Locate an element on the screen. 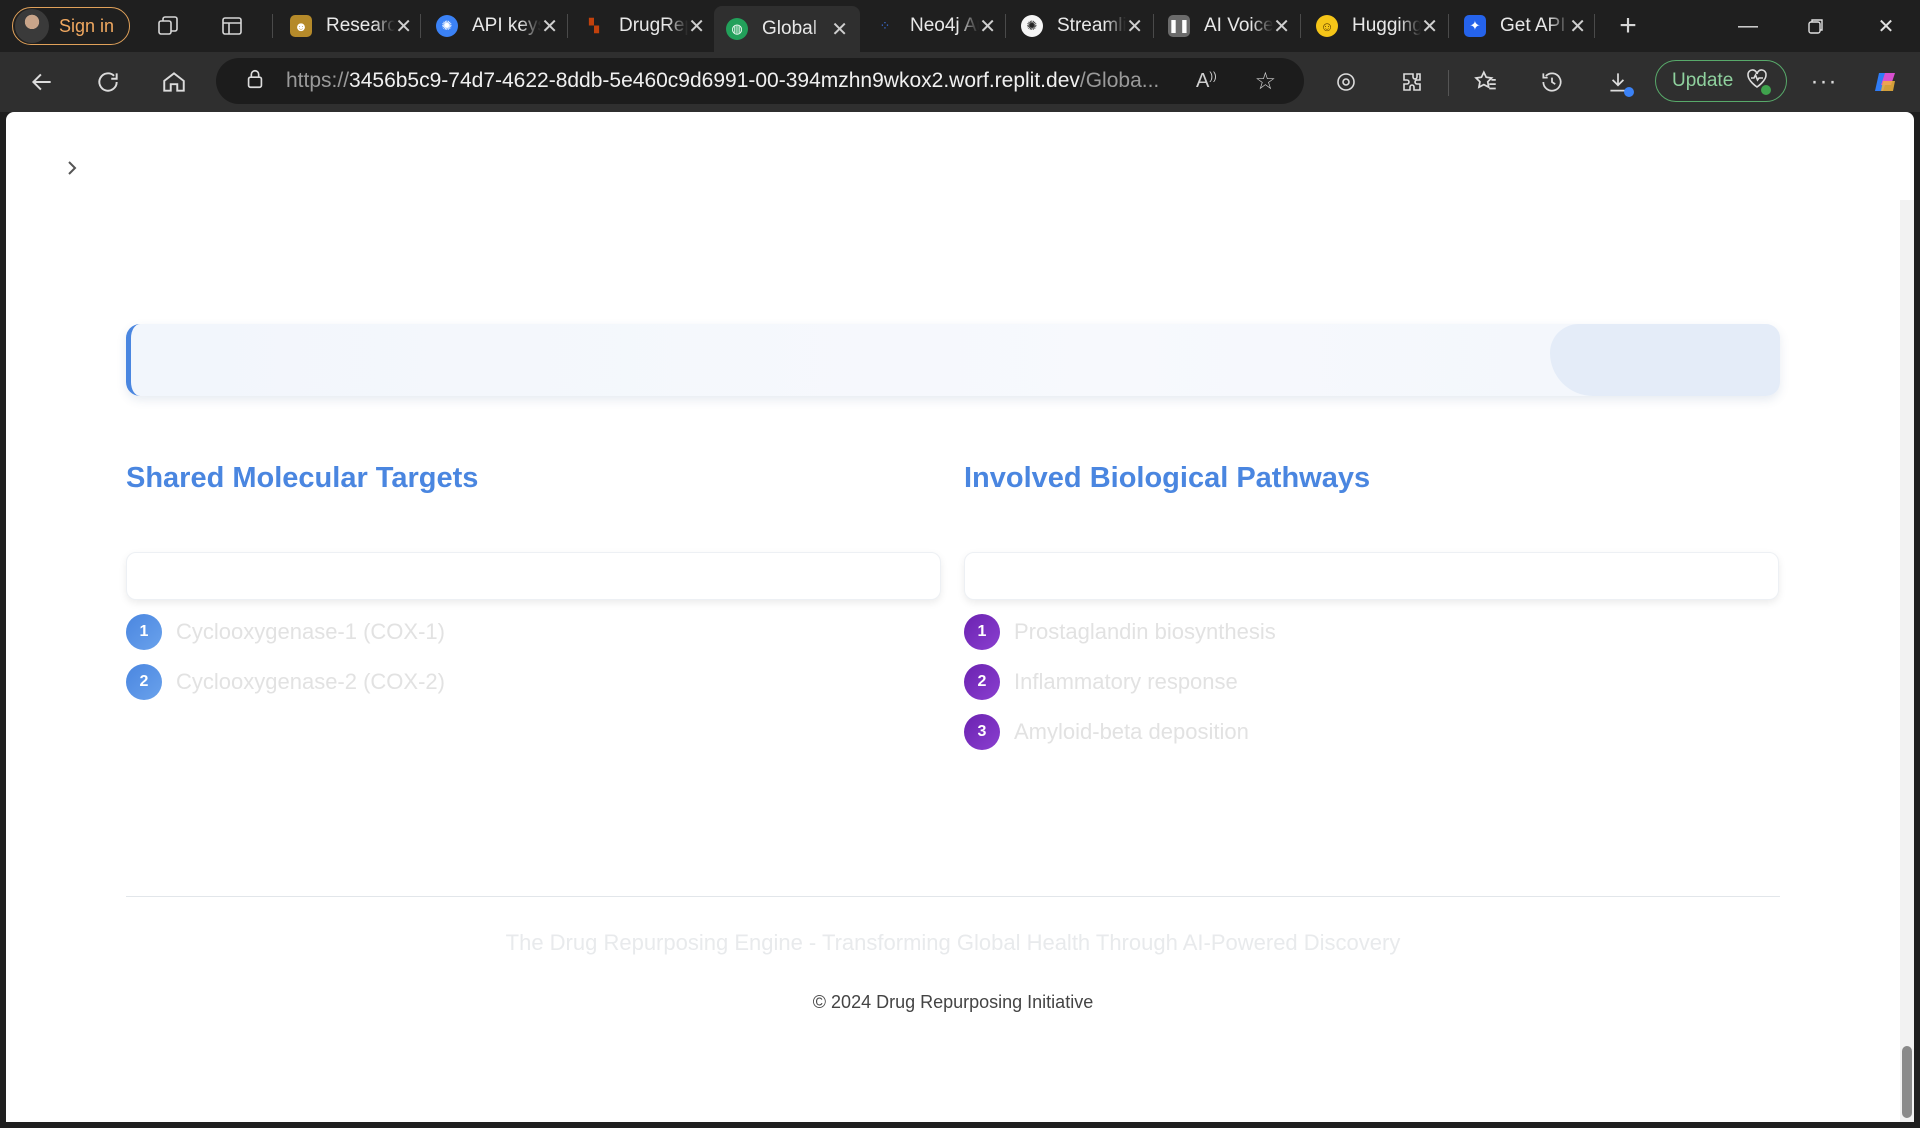  tab-api-keys: ✺ API keys ✕ is located at coordinates (497, 26).